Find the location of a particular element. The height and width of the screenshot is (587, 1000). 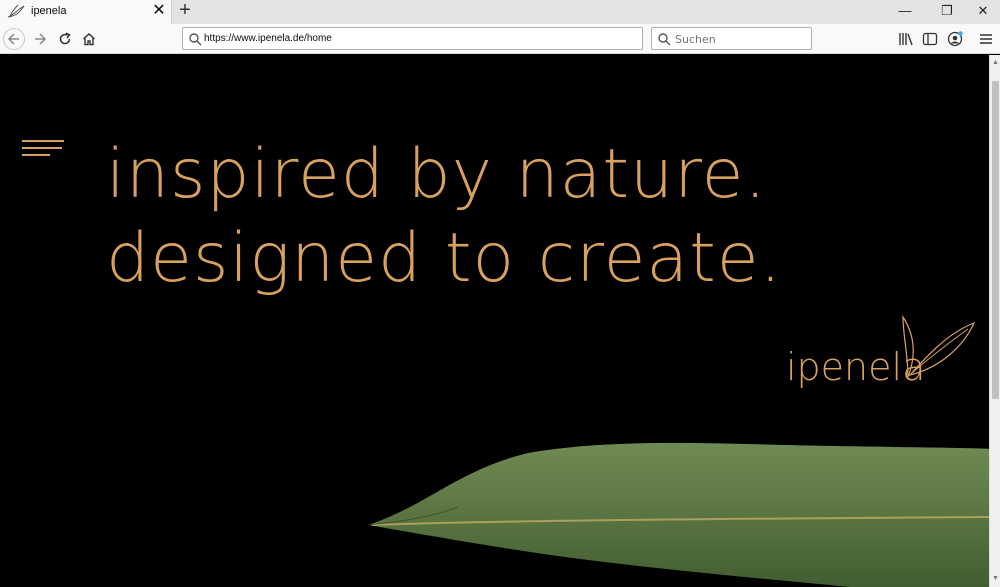

account-icon is located at coordinates (955, 39).